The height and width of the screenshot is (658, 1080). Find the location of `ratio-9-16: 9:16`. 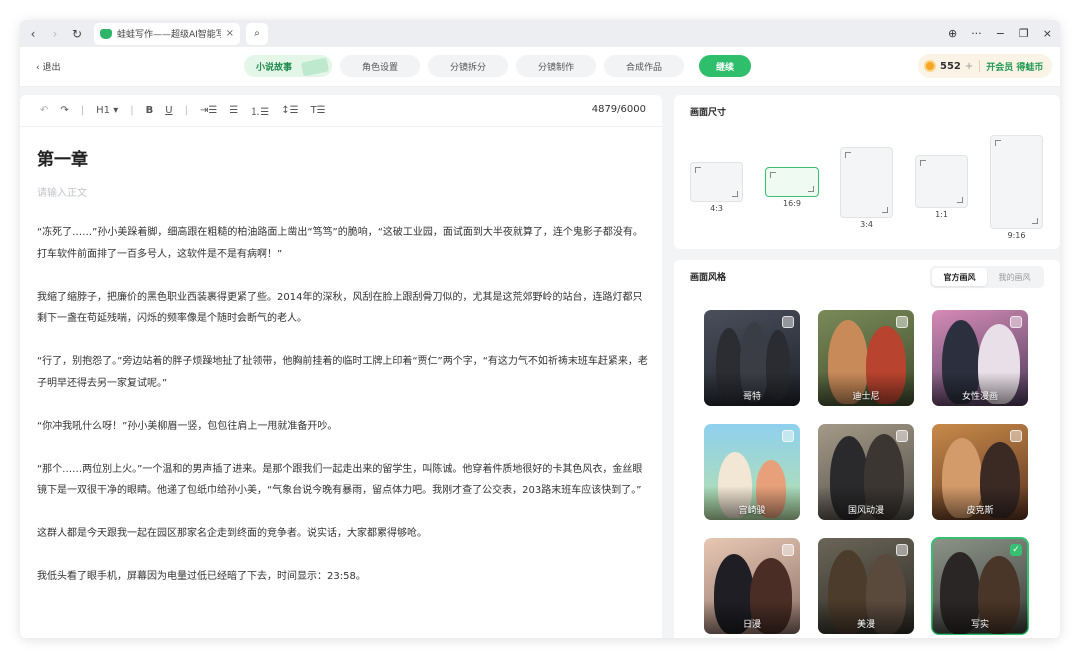

ratio-9-16: 9:16 is located at coordinates (1016, 187).